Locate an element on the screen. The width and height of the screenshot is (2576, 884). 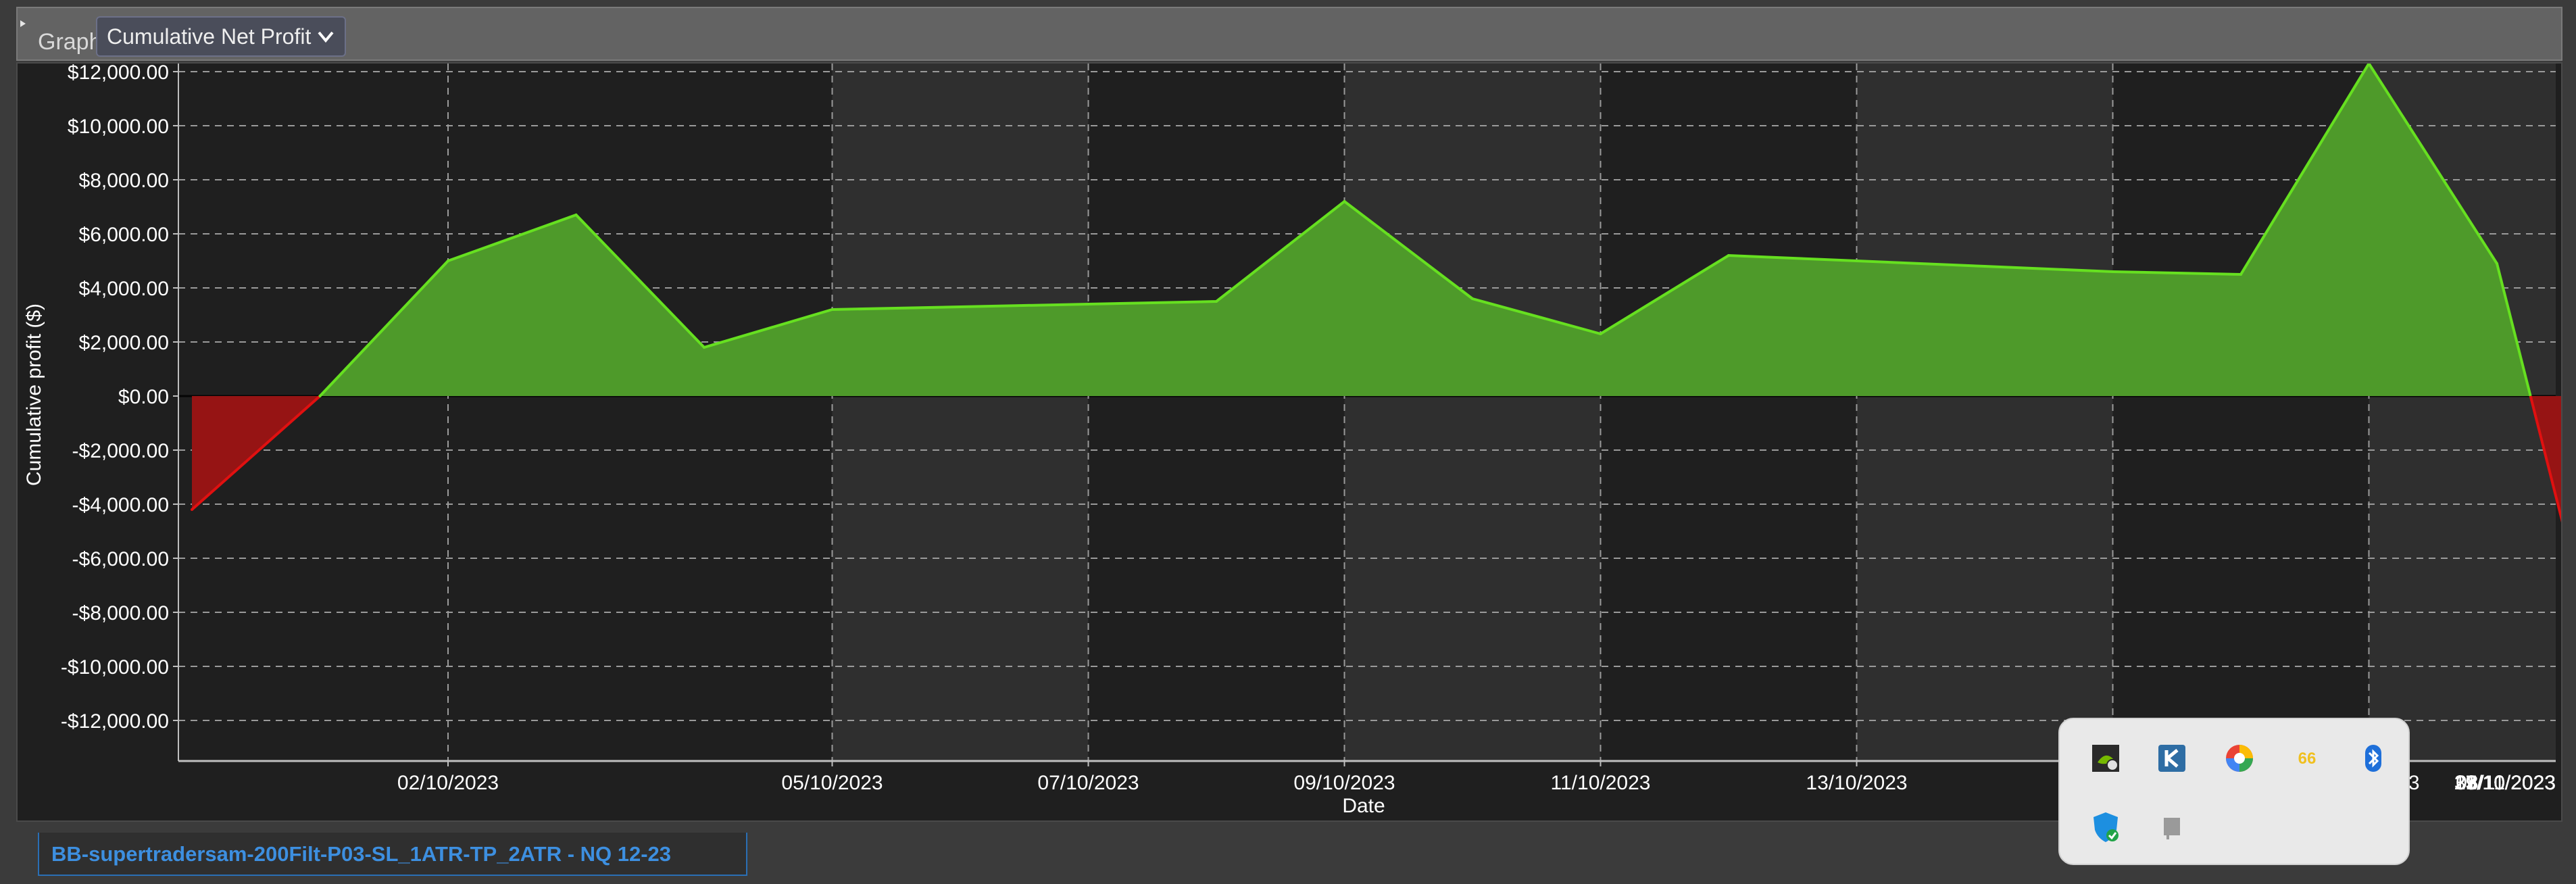
expand-arrow-icon is located at coordinates (23, 23).